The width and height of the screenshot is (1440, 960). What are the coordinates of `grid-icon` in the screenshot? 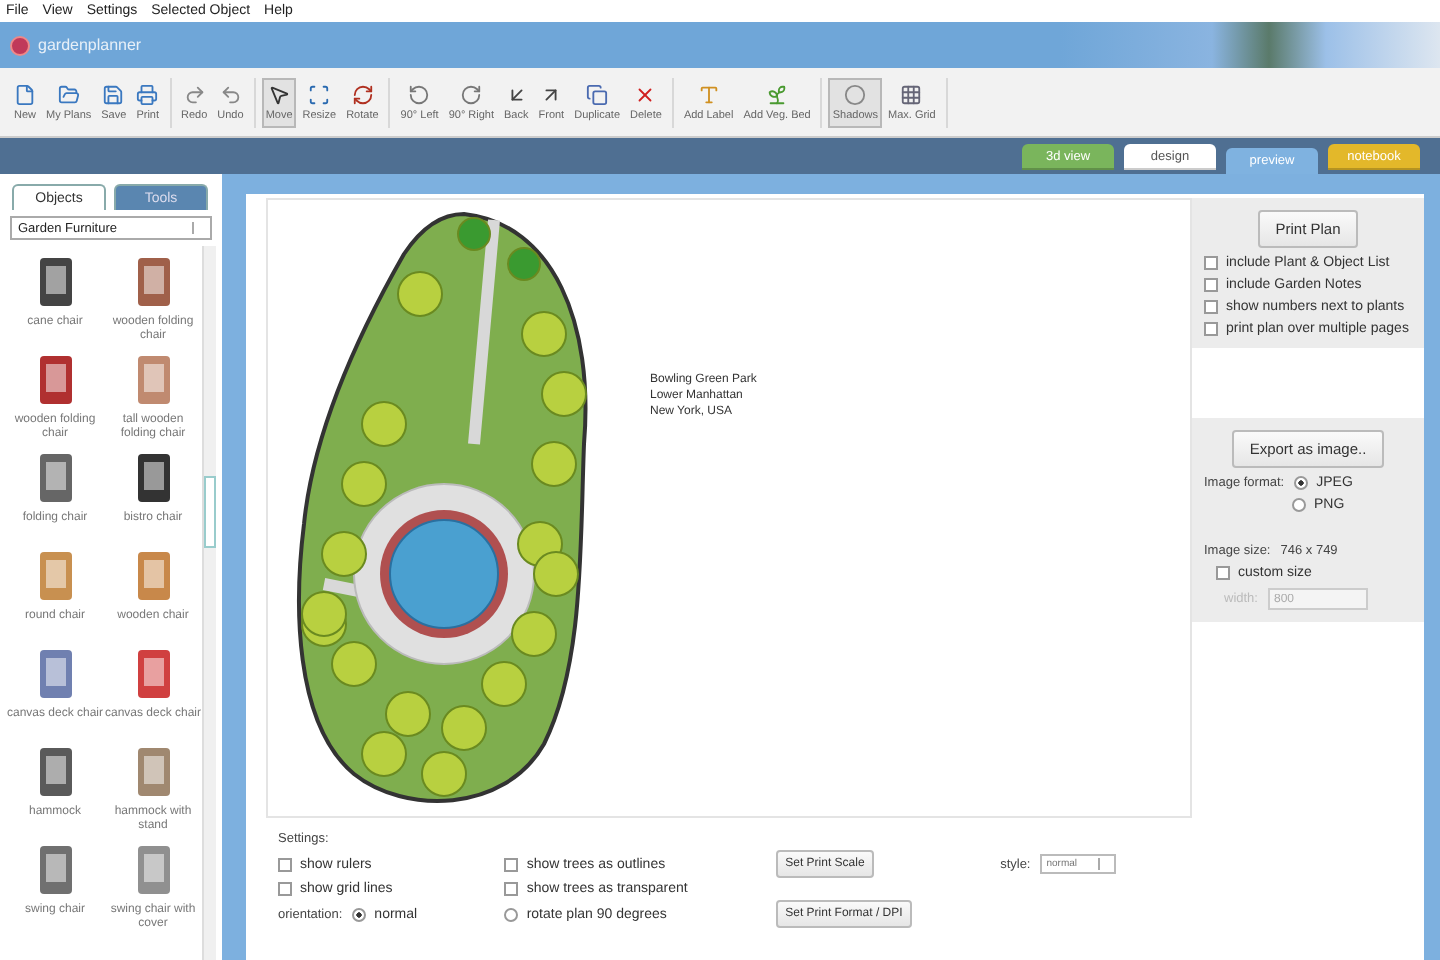 It's located at (911, 94).